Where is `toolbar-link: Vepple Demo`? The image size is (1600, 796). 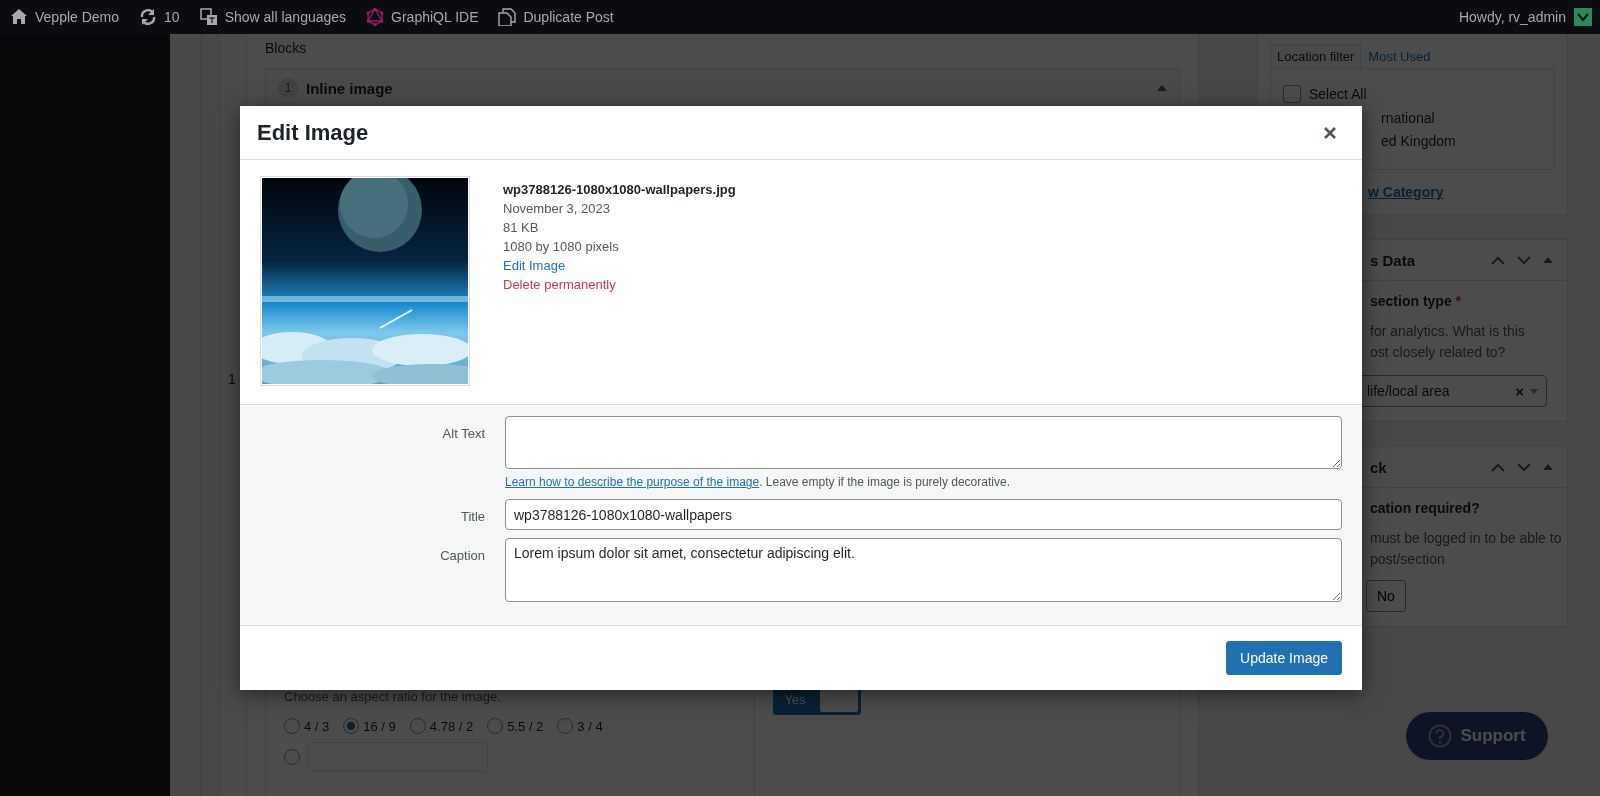
toolbar-link: Vepple Demo is located at coordinates (65, 17).